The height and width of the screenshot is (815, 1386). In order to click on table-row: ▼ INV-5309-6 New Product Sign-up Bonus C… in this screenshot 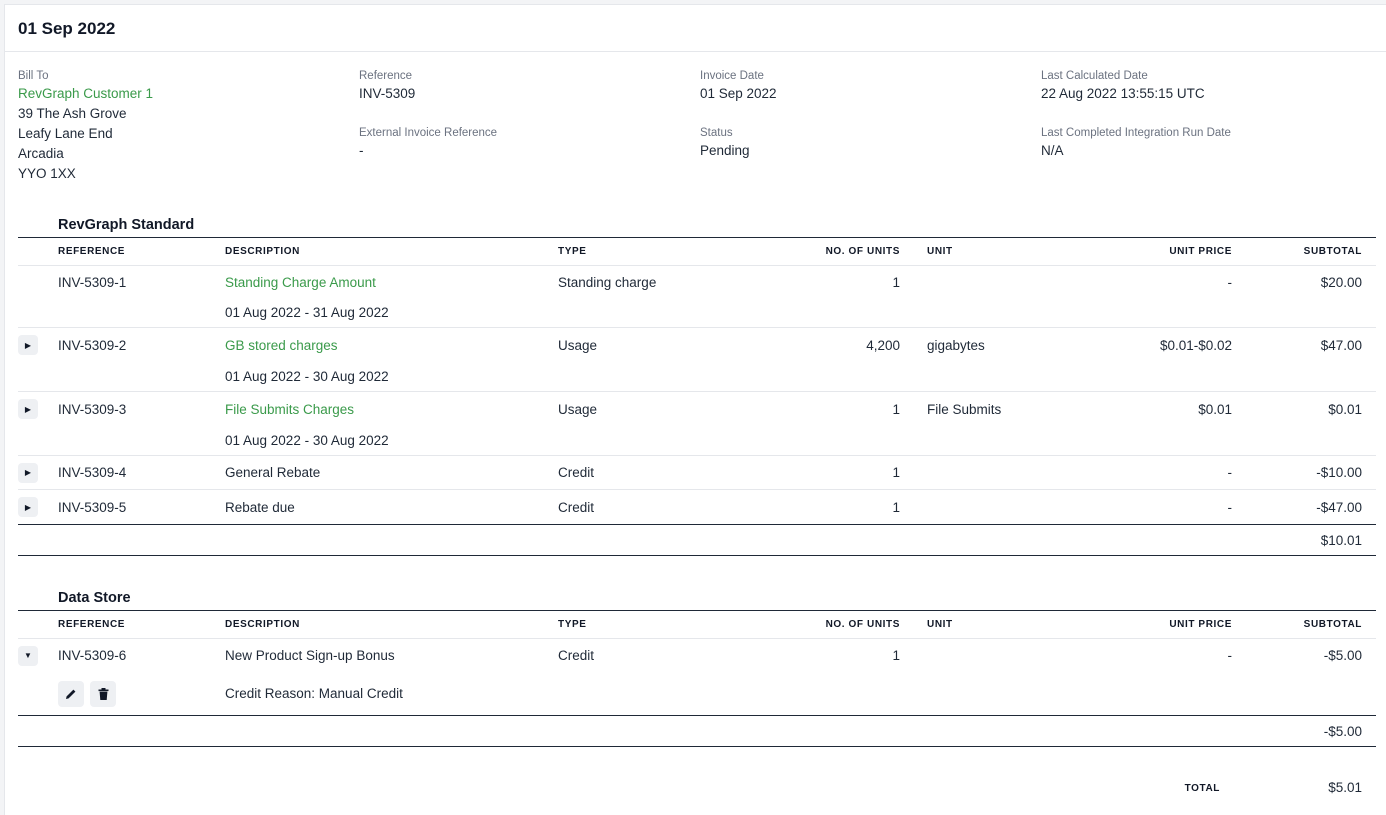, I will do `click(697, 656)`.